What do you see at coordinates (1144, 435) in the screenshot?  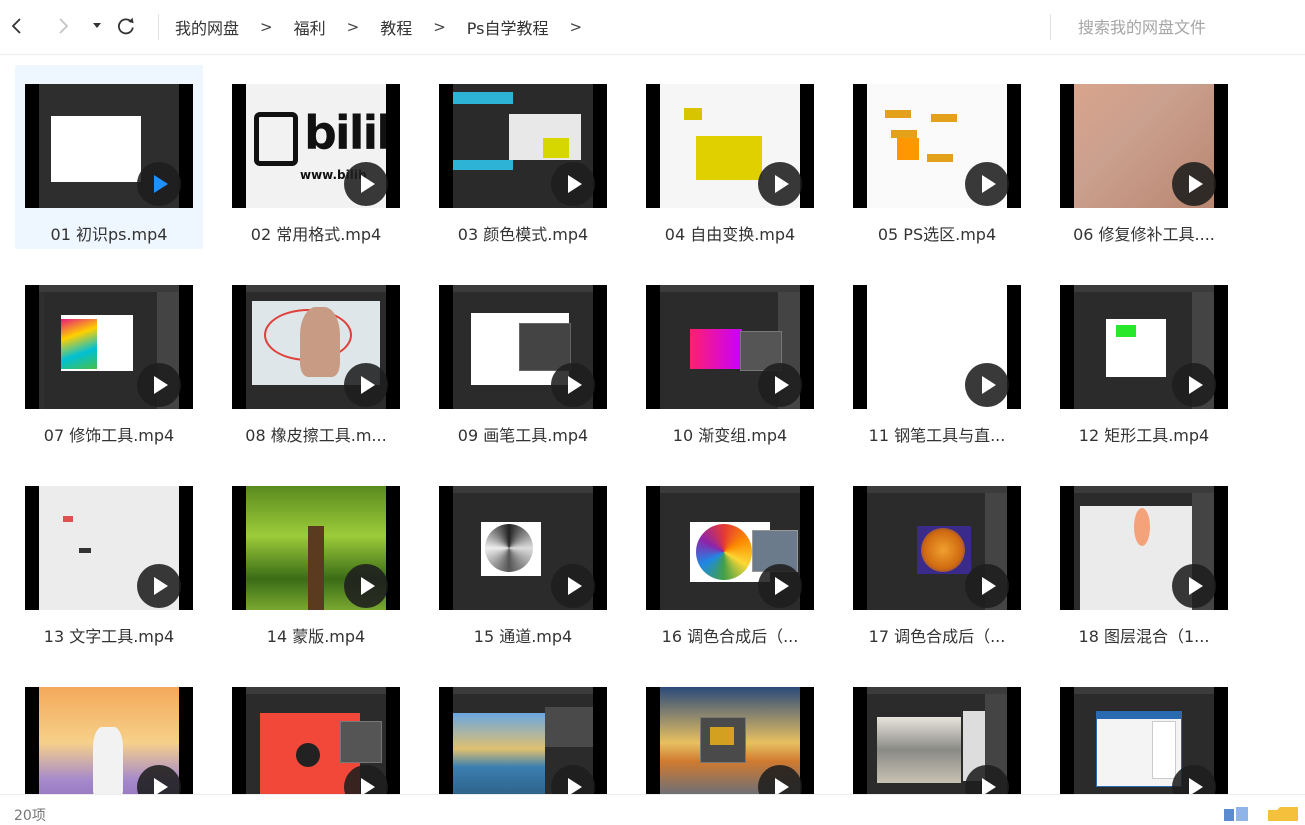 I see `file-name: 12 矩形工具.mp4` at bounding box center [1144, 435].